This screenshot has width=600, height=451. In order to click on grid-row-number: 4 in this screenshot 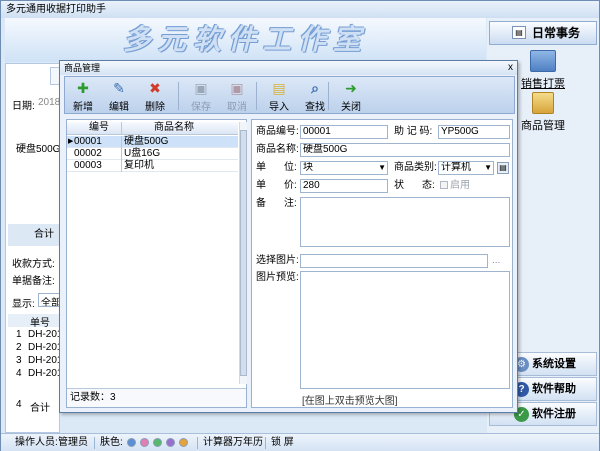, I will do `click(19, 373)`.